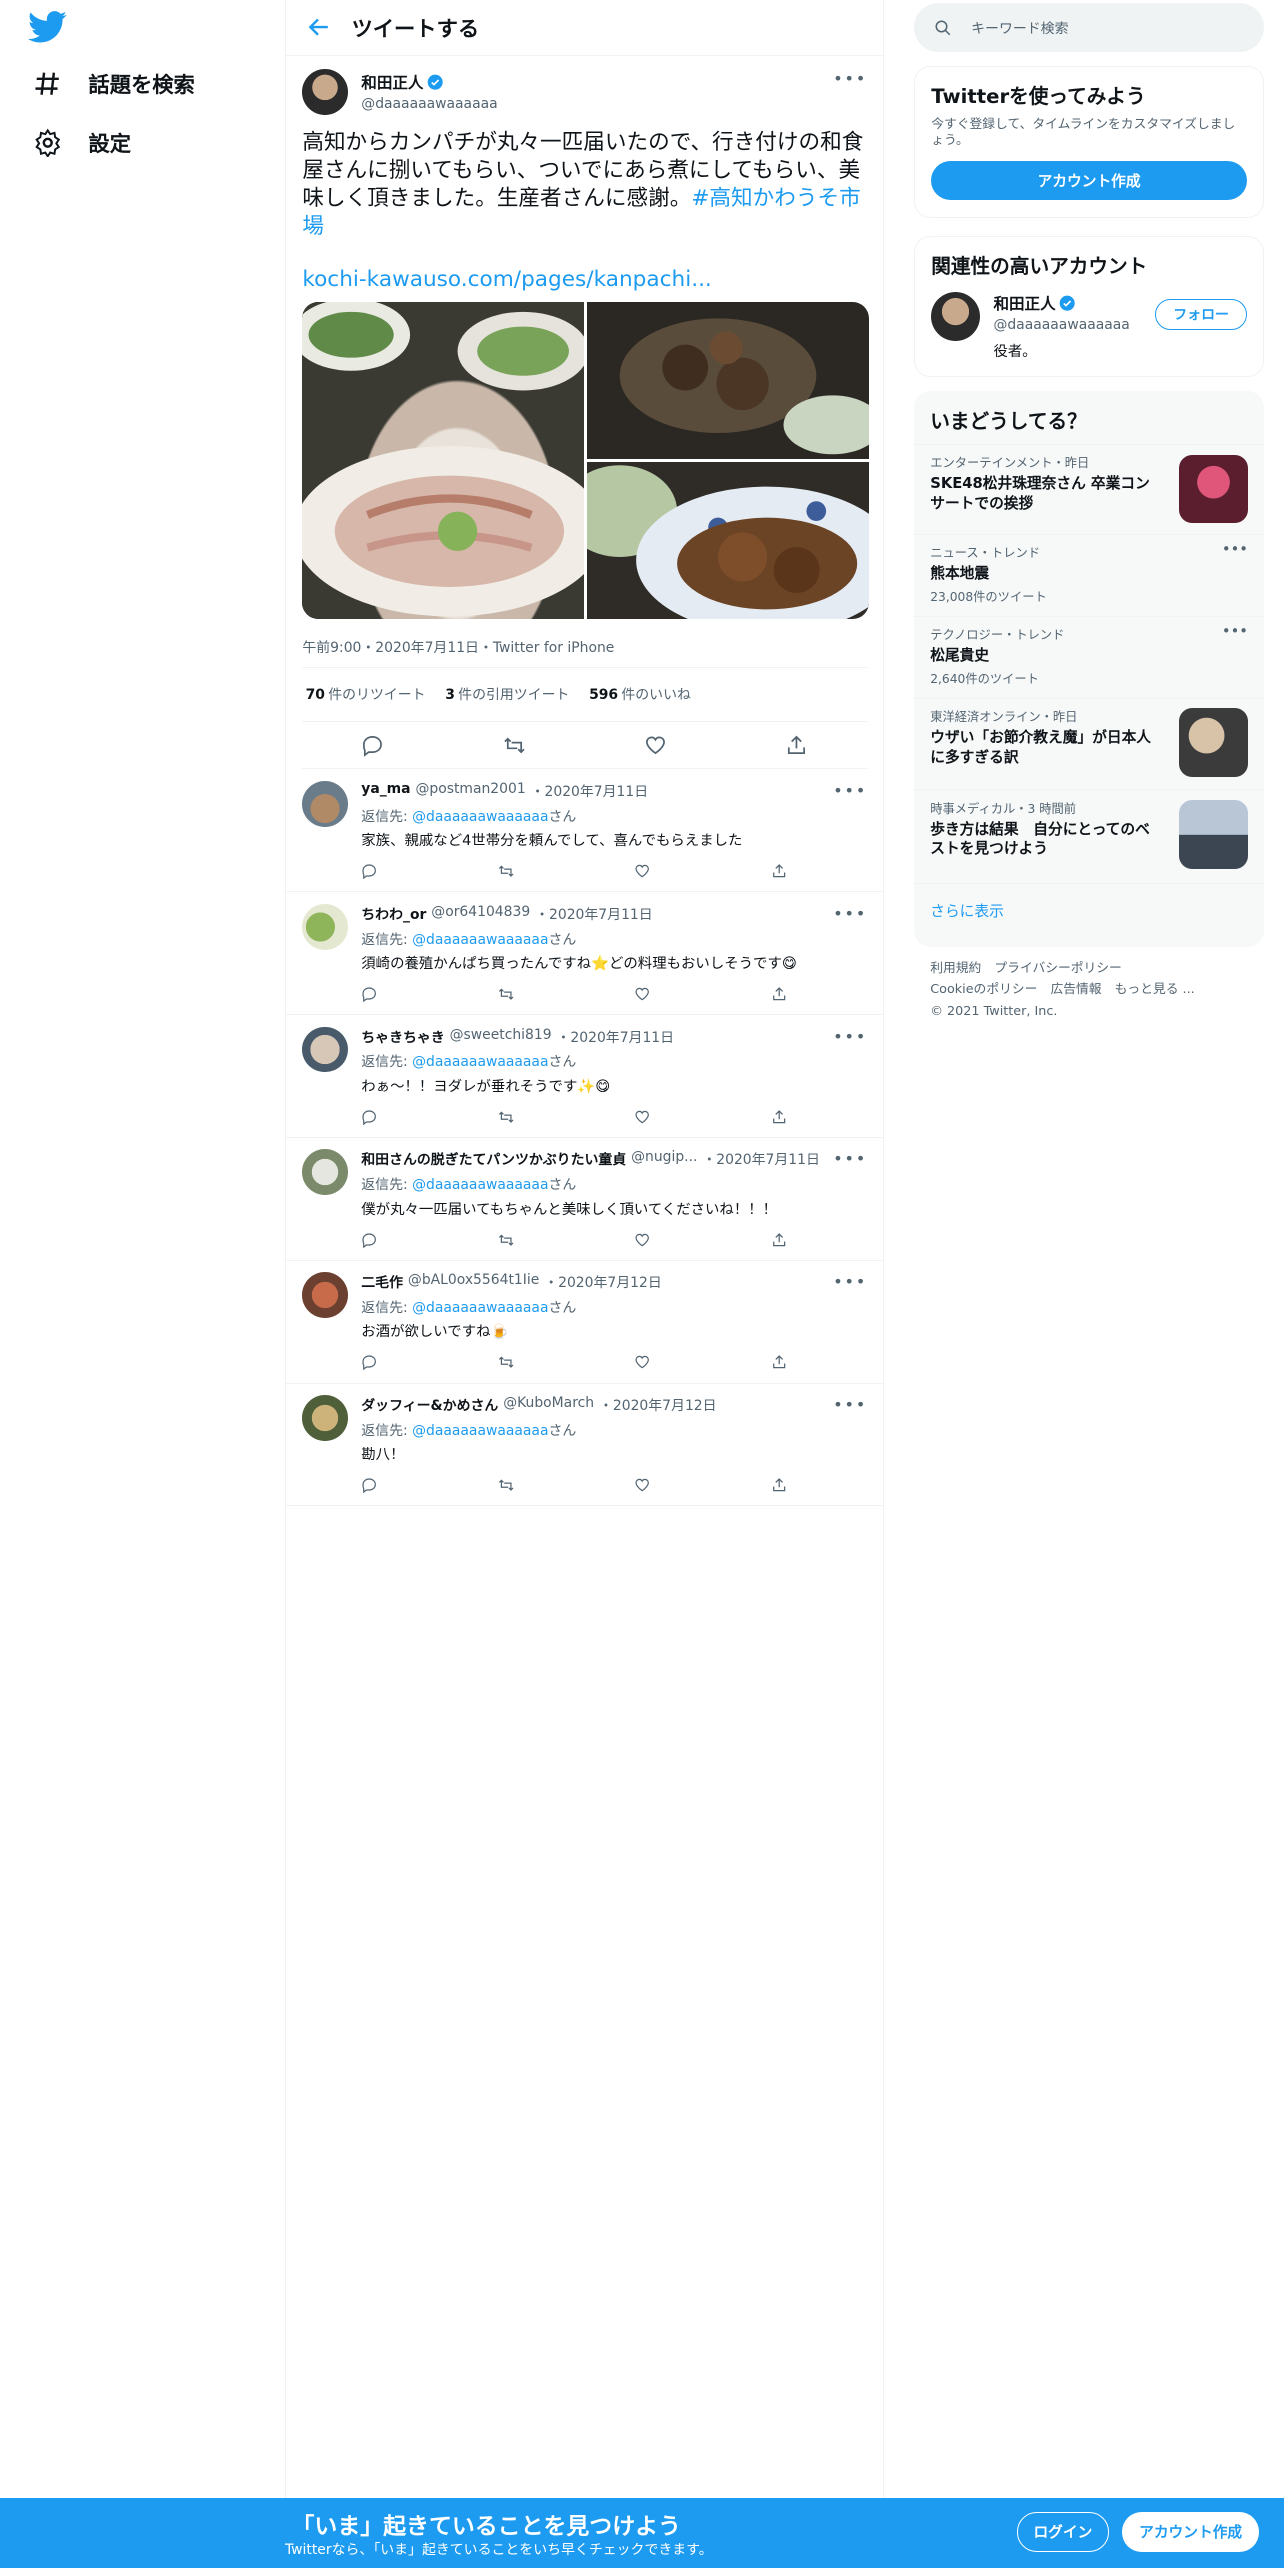 This screenshot has height=2568, width=1284. What do you see at coordinates (1089, 743) in the screenshot?
I see `trend-item: 東洋経済オンライン・昨日 ウザい「お節介教え魔」が日本人に多すぎる訳` at bounding box center [1089, 743].